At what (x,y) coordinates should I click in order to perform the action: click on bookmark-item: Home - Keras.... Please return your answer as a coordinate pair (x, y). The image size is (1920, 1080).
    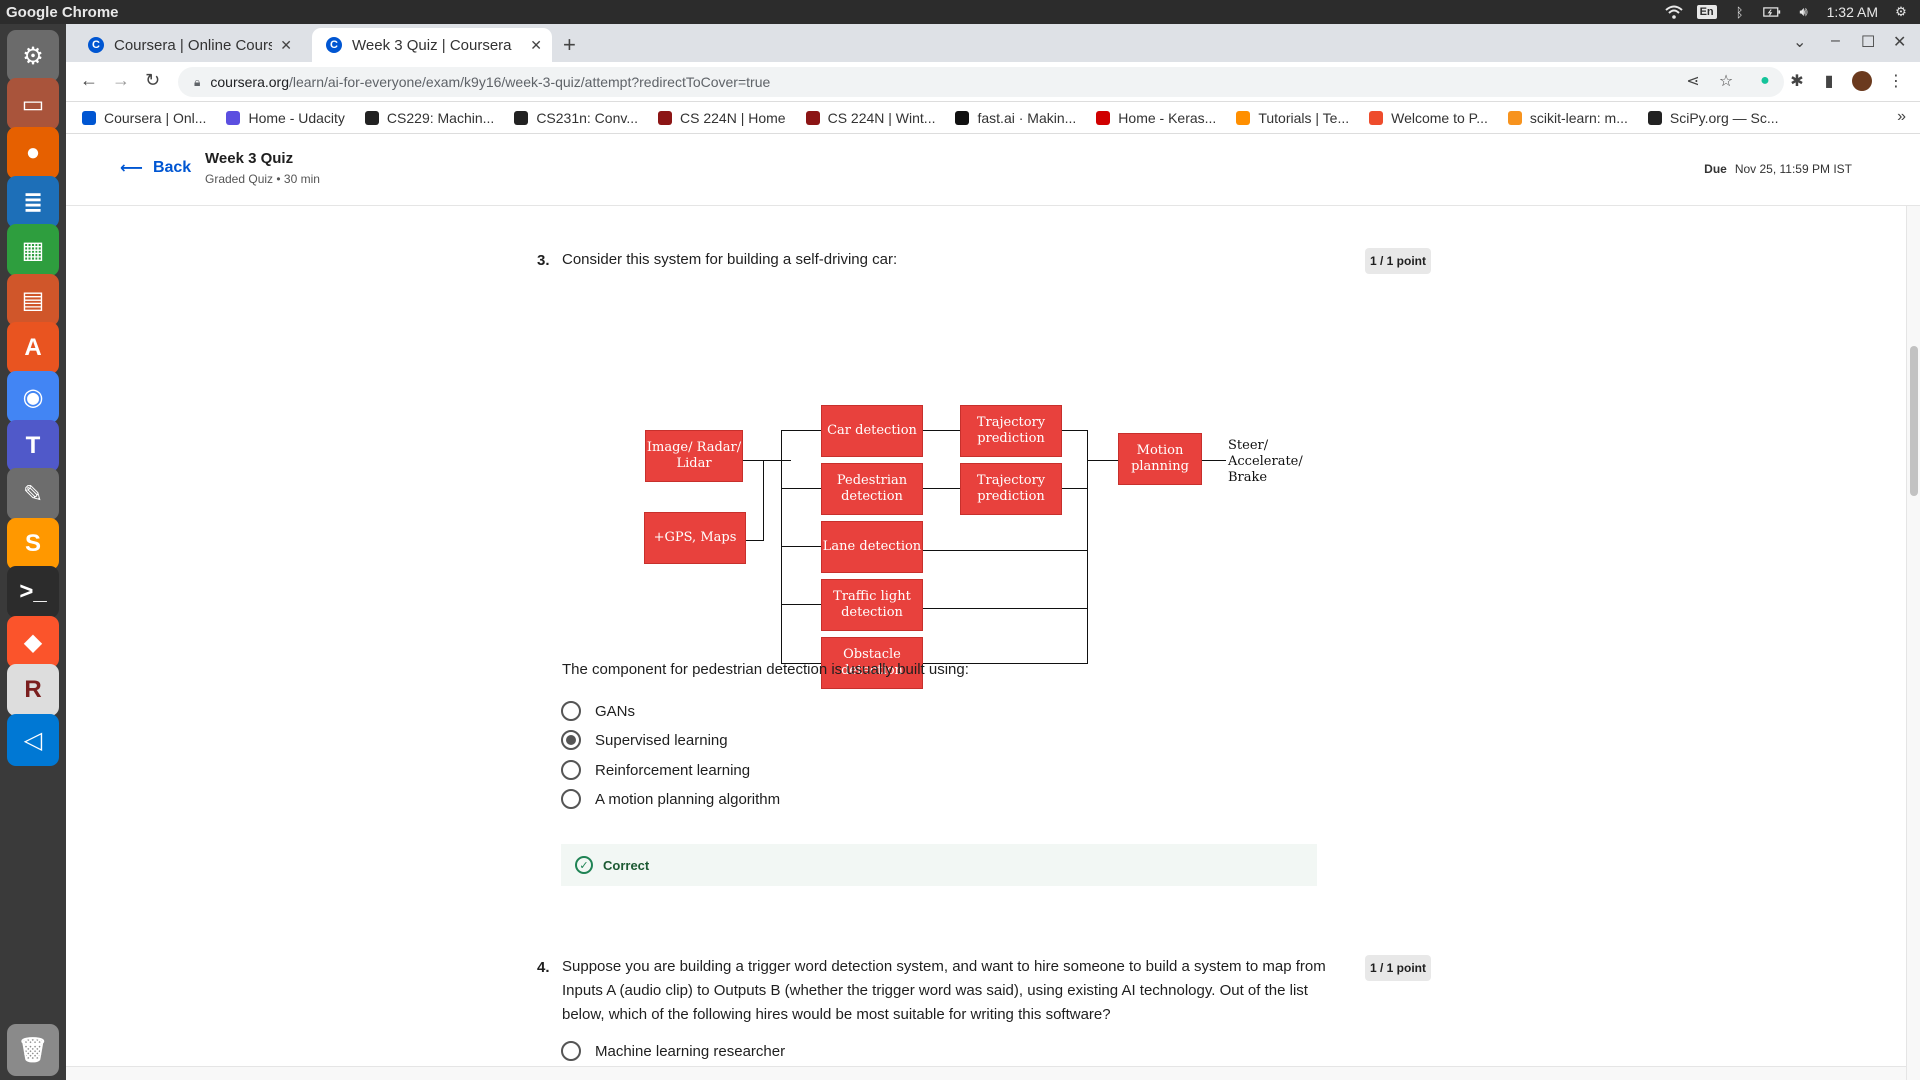
    Looking at the image, I should click on (1156, 118).